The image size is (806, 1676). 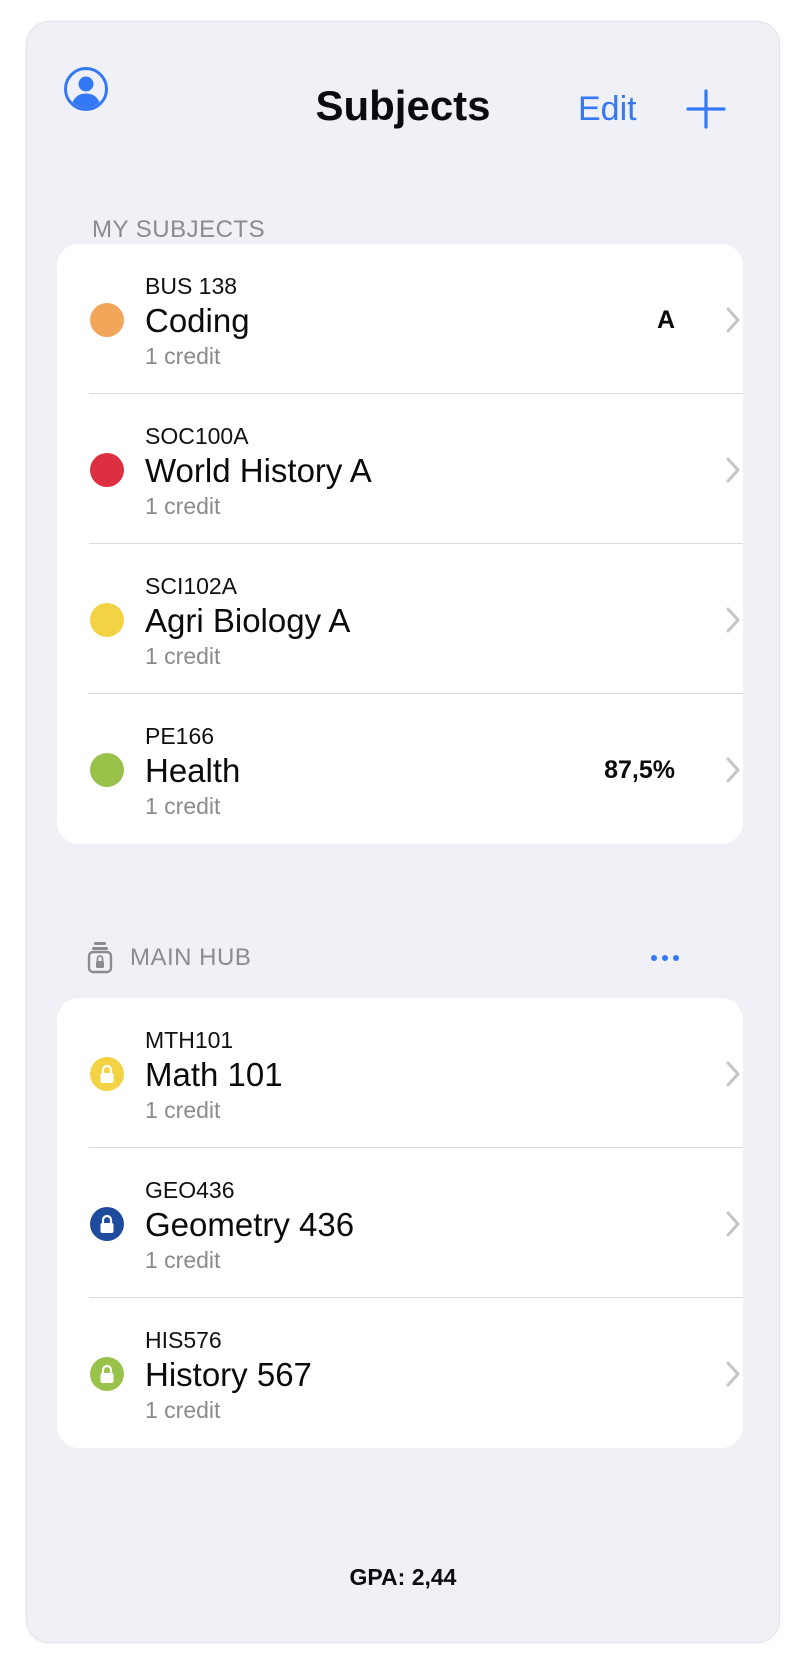 I want to click on page-title: Subjects, so click(x=403, y=105).